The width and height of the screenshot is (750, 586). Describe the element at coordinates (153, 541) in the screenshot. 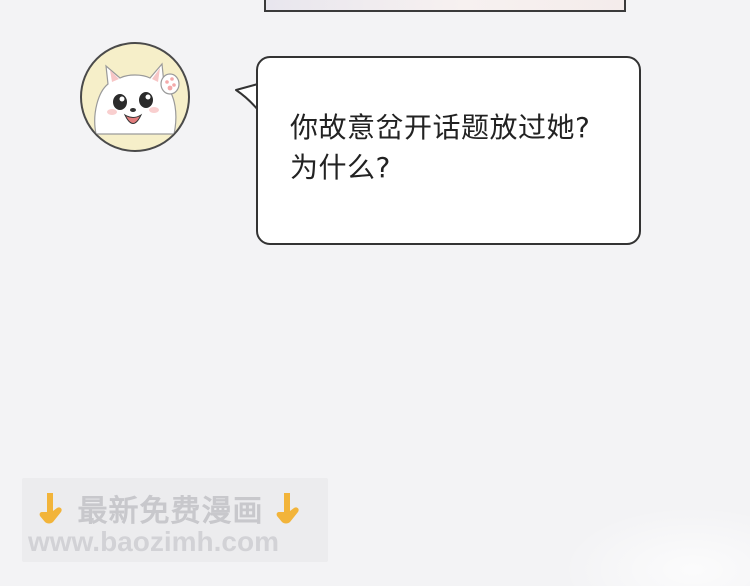

I see `watermark-url: www.baozimh.com` at that location.